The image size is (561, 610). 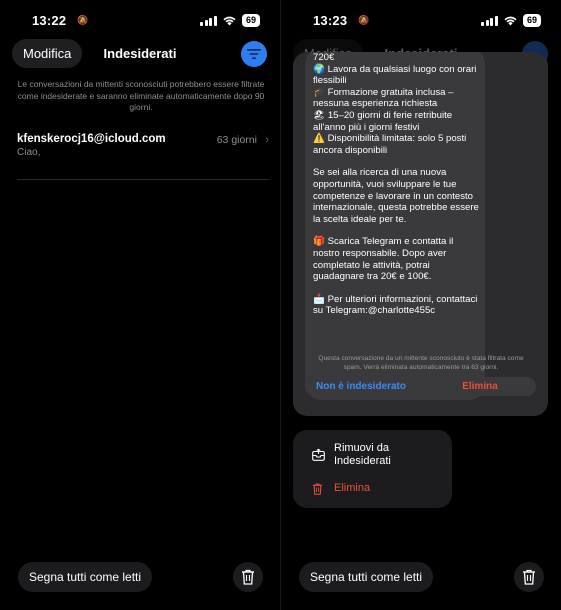 I want to click on delete-label: Elimina, so click(x=352, y=488).